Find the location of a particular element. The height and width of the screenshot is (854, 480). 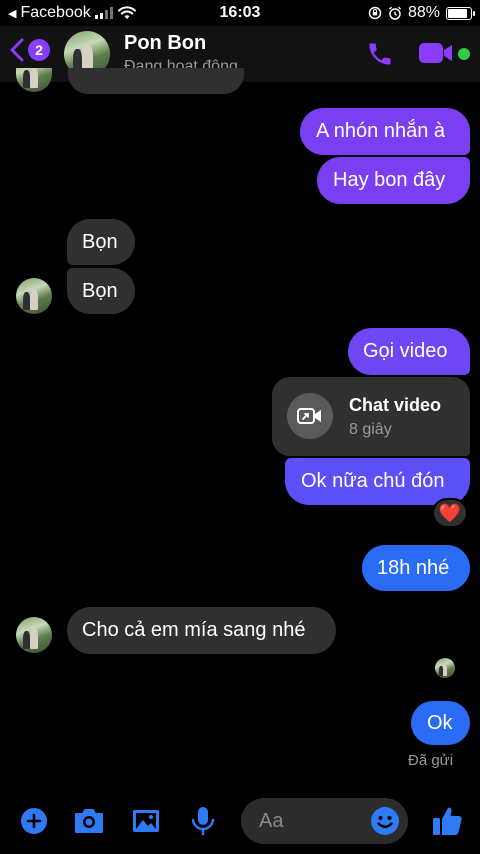

camera-icon is located at coordinates (89, 821).